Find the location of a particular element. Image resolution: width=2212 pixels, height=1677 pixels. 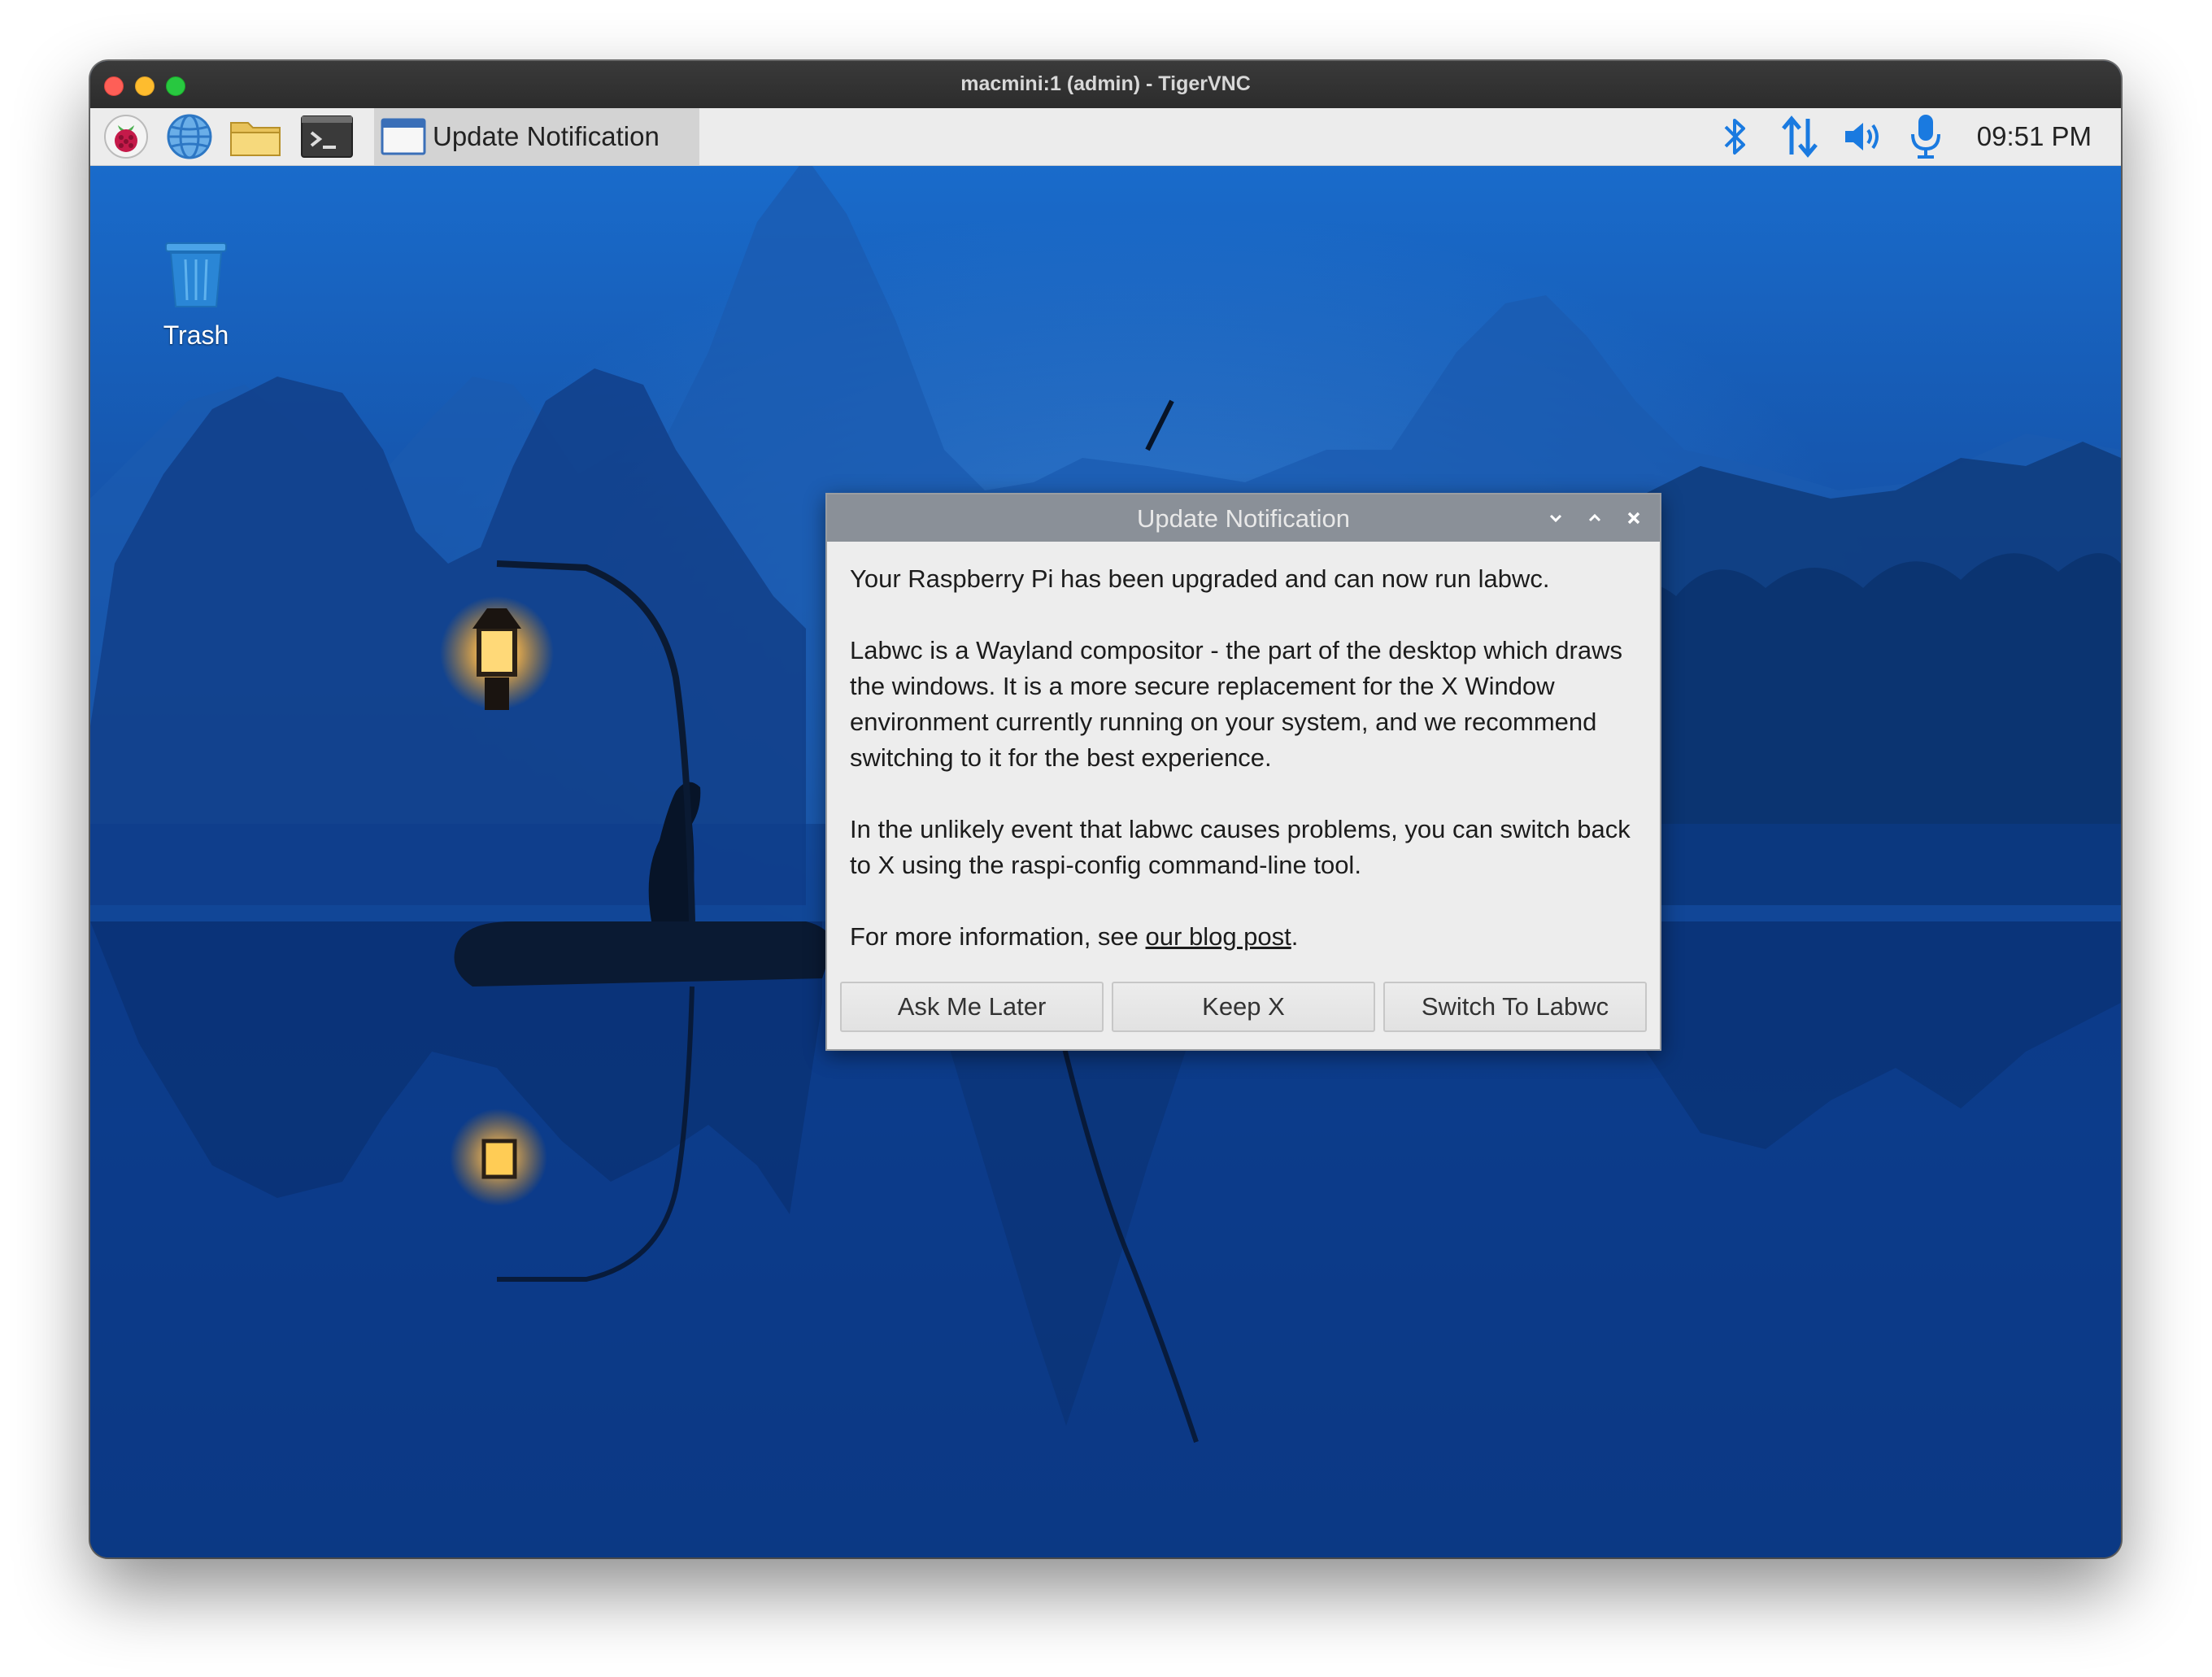

network-icon is located at coordinates (1799, 137).